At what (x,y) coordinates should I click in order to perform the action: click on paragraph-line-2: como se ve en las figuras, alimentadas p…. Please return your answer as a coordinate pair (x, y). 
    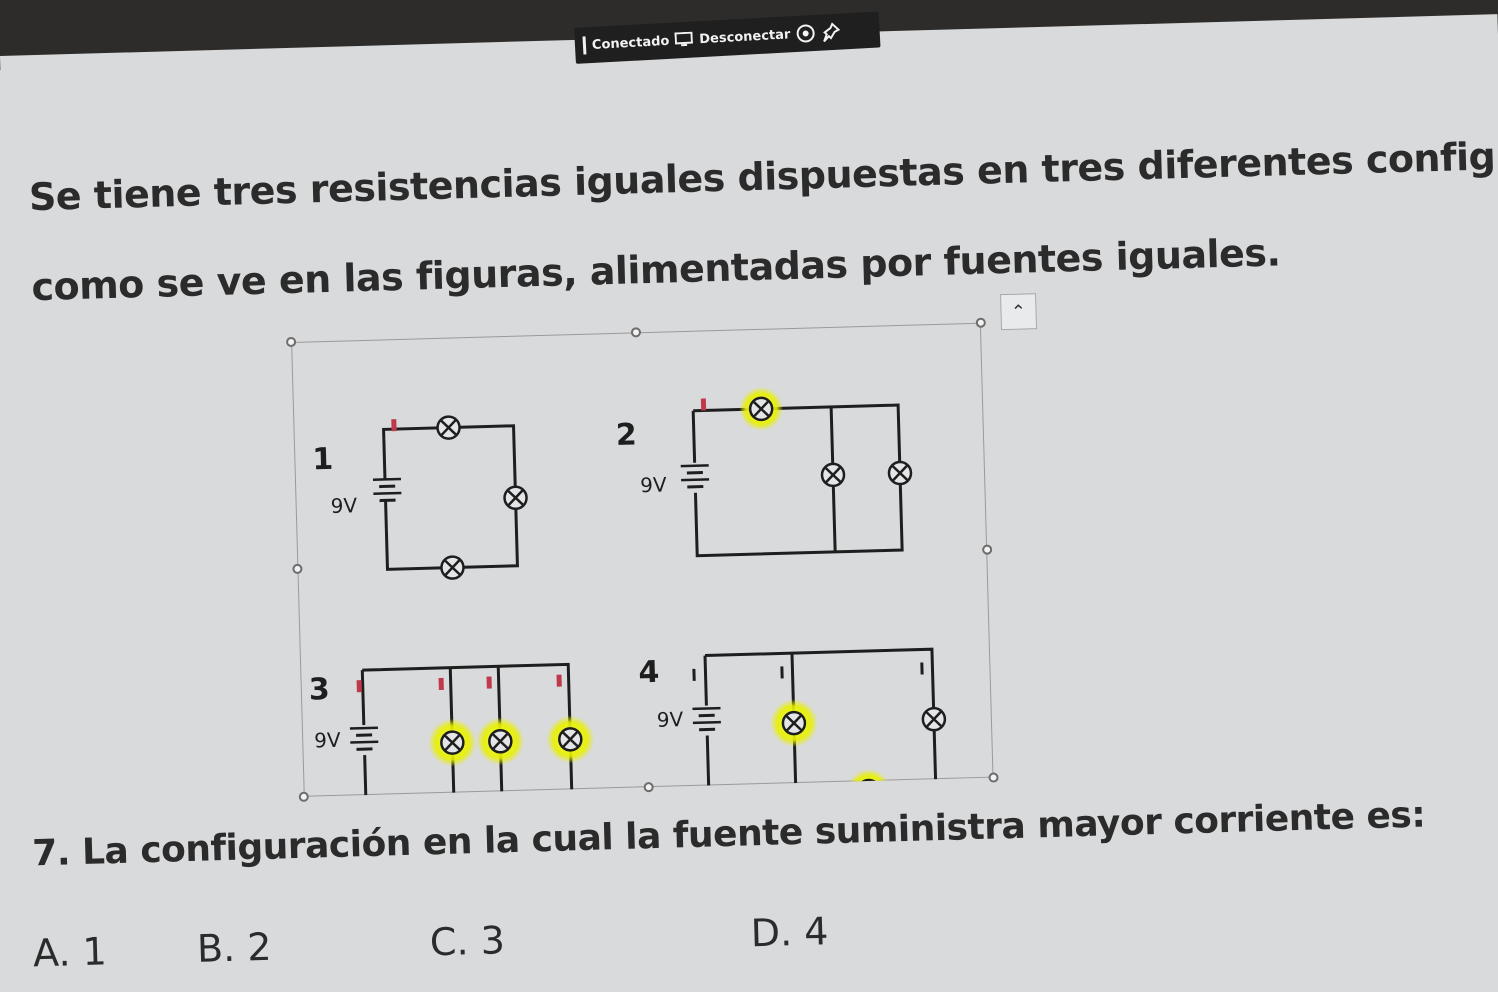
    Looking at the image, I should click on (655, 270).